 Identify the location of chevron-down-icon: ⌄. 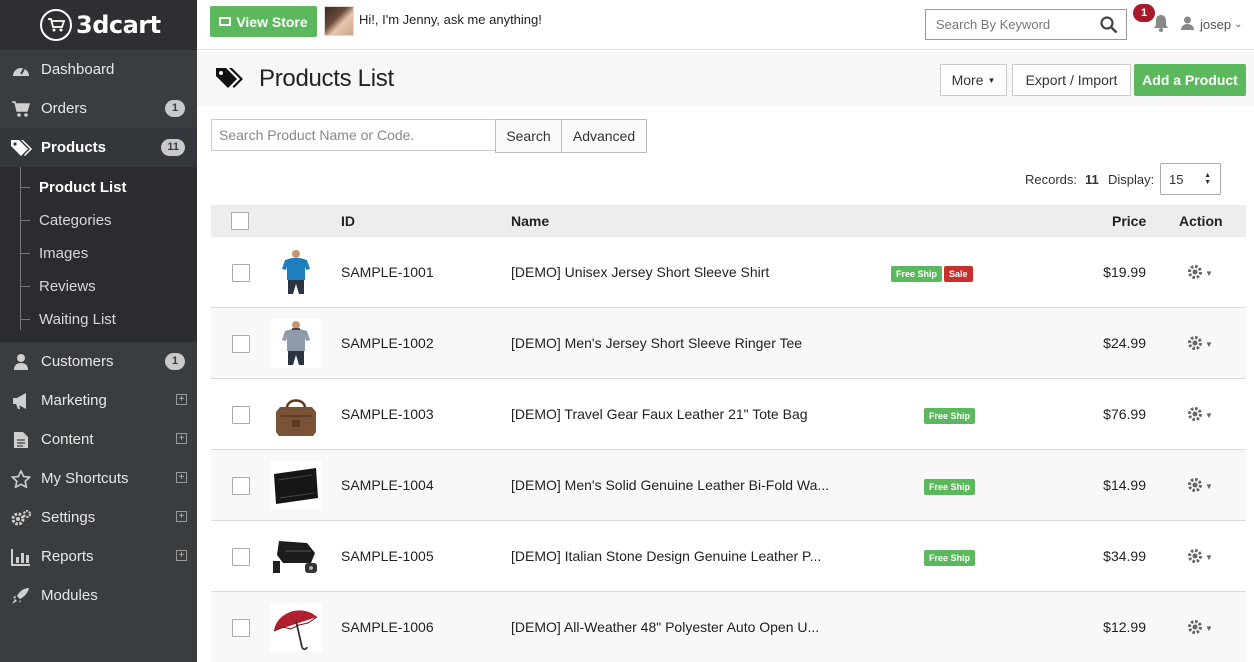
(1238, 24).